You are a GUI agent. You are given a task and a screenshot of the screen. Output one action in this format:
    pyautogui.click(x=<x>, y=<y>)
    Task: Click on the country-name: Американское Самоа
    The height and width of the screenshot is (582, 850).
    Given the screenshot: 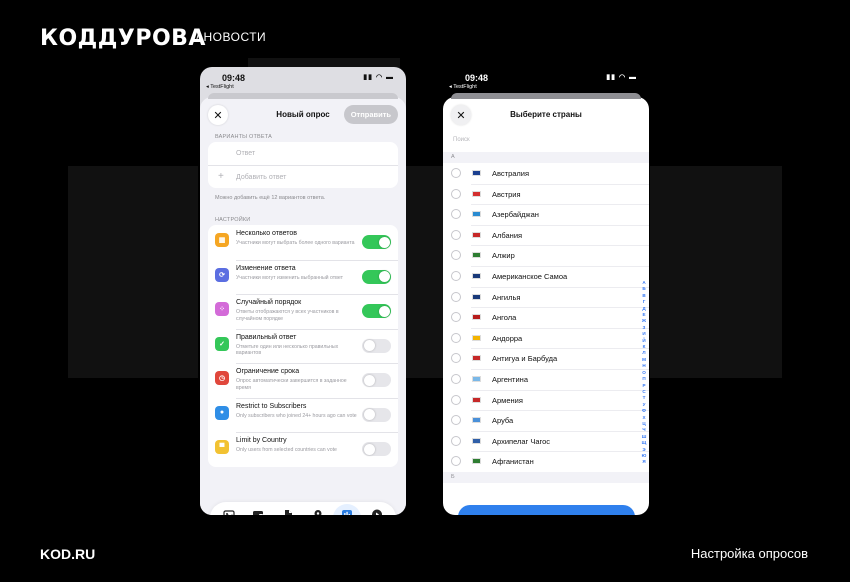 What is the action you would take?
    pyautogui.click(x=530, y=276)
    